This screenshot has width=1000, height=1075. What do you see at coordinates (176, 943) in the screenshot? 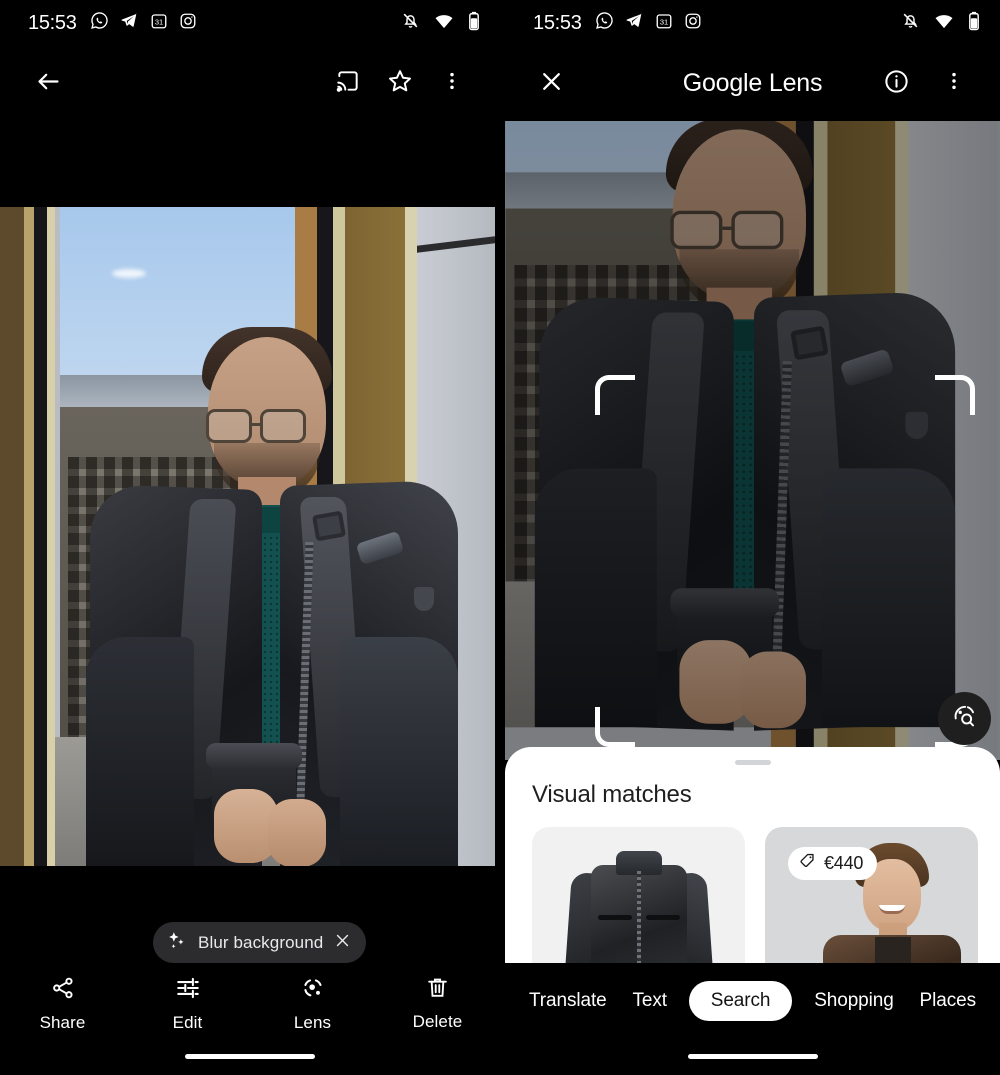
I see `sparkle-icon` at bounding box center [176, 943].